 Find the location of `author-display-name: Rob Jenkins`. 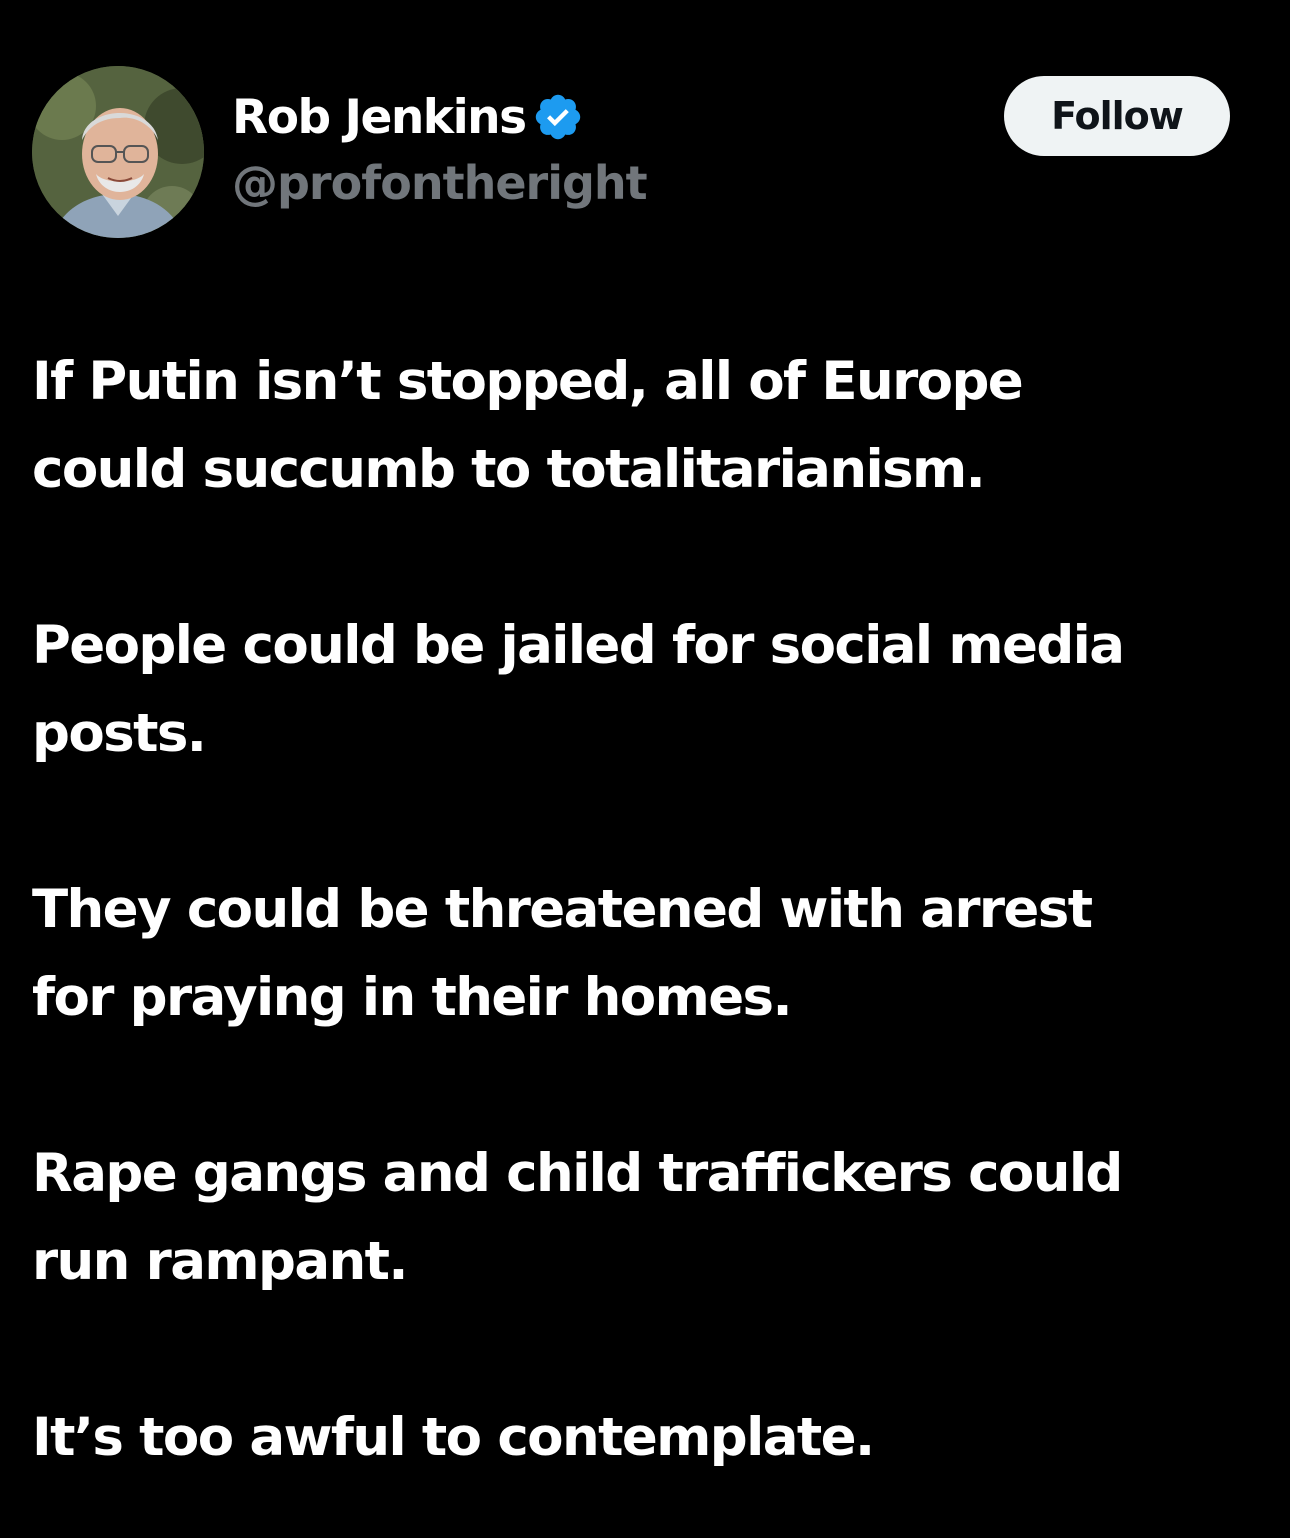

author-display-name: Rob Jenkins is located at coordinates (379, 117).